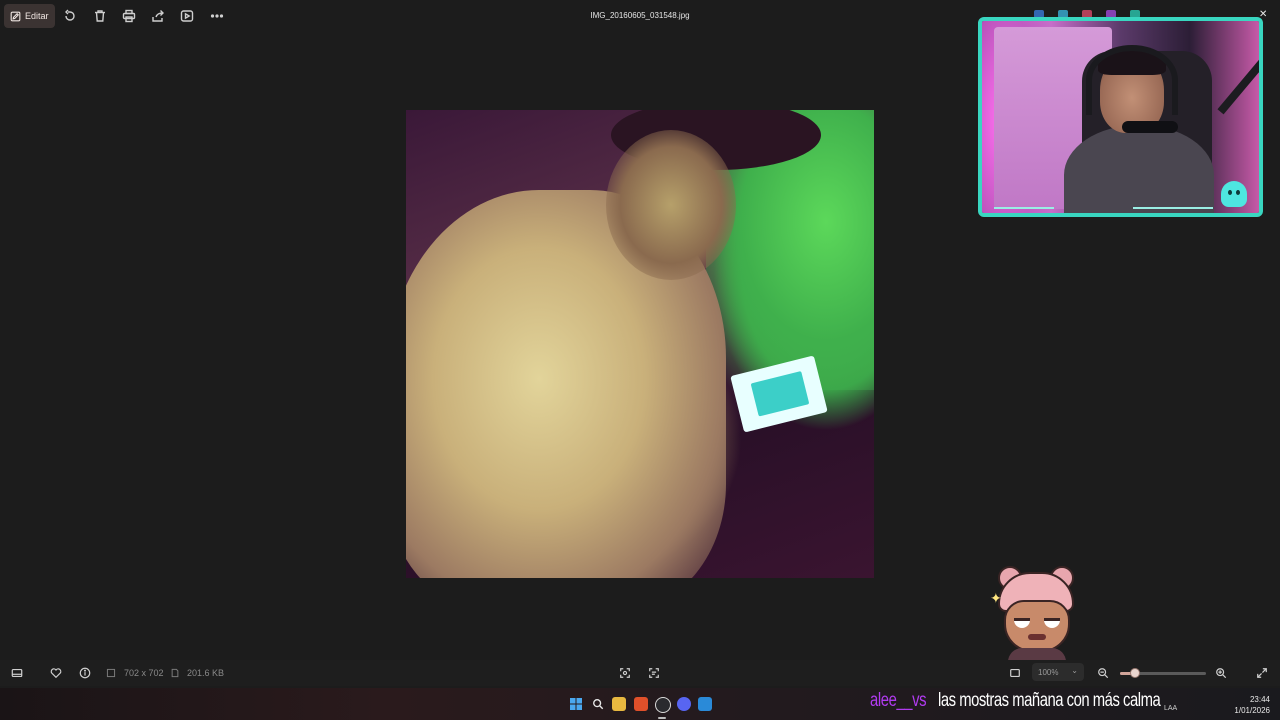 Image resolution: width=1280 pixels, height=720 pixels. What do you see at coordinates (663, 705) in the screenshot?
I see `obs-icon` at bounding box center [663, 705].